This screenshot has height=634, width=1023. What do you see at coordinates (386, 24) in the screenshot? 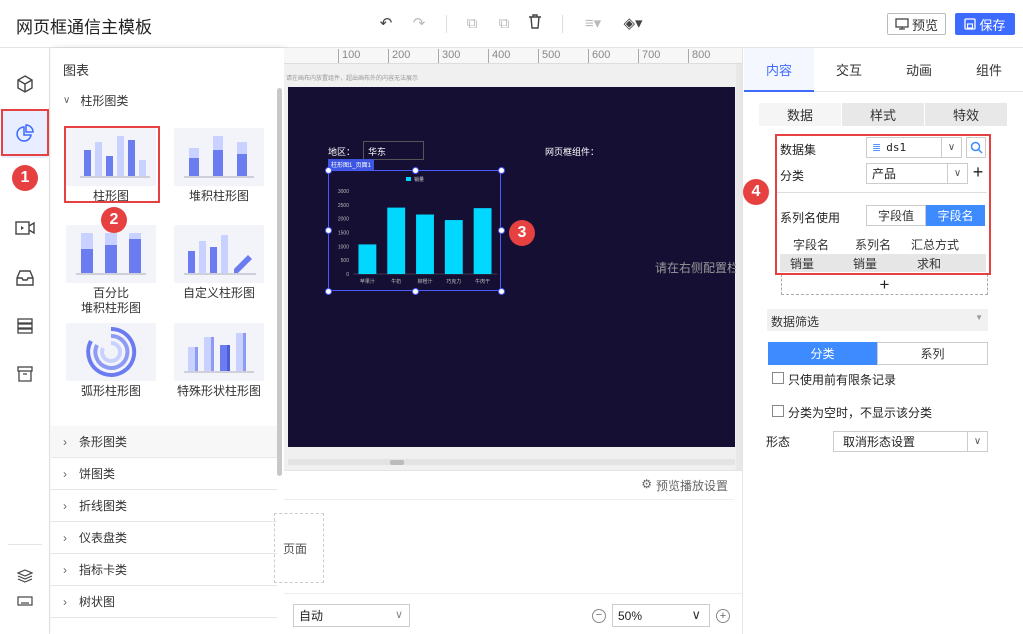
I see `undo-icon: ↶` at bounding box center [386, 24].